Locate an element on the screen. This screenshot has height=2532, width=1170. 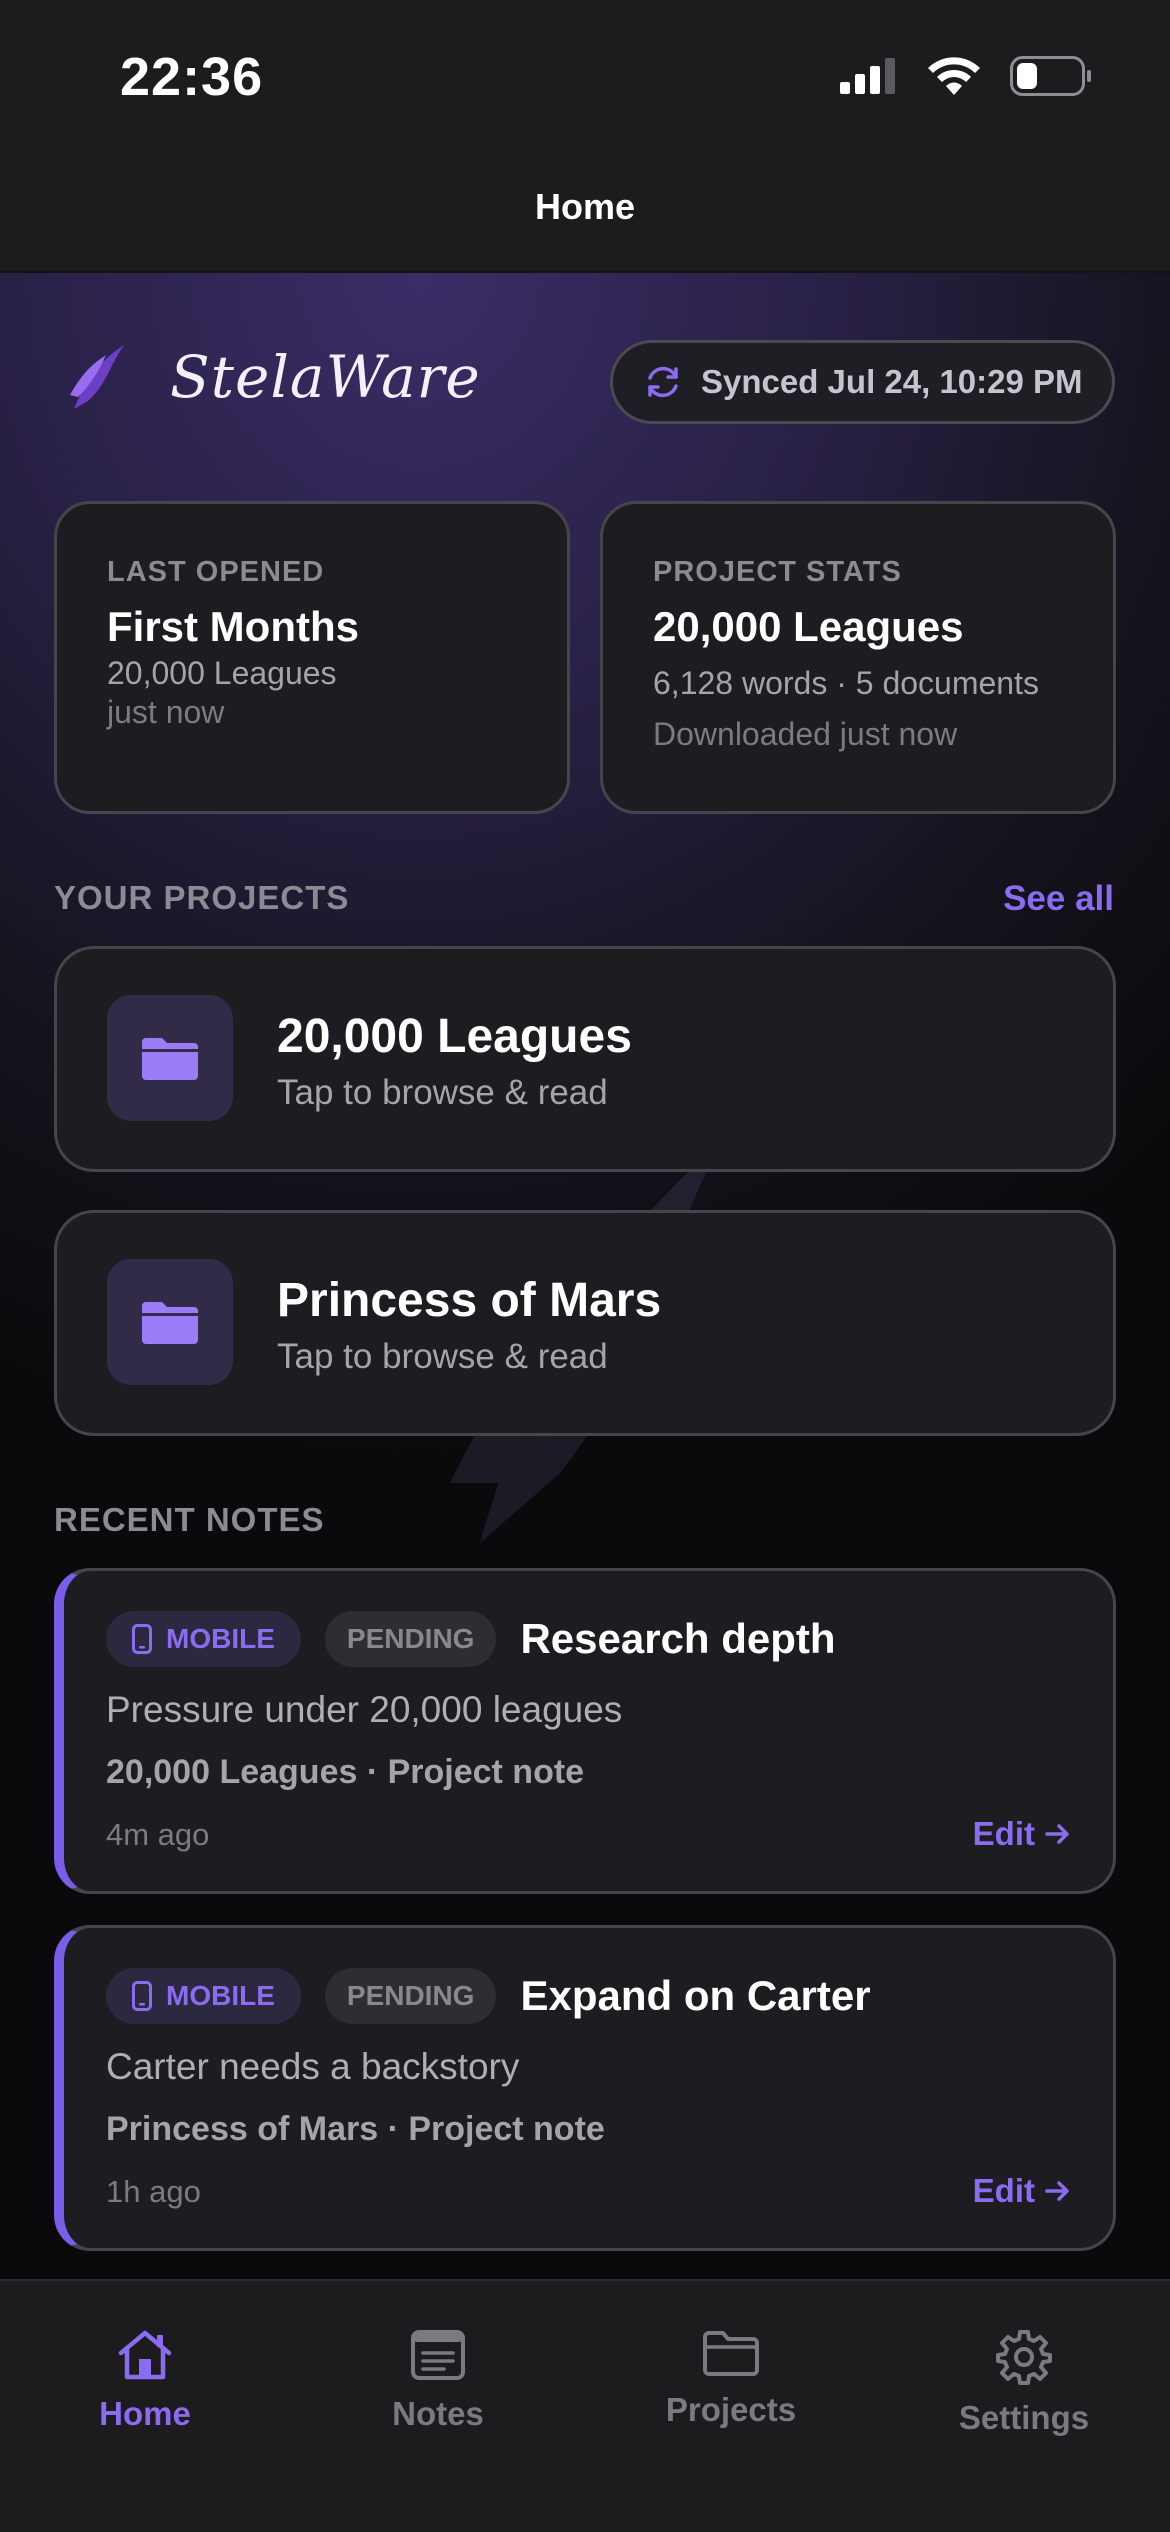
tab-home: Home is located at coordinates (145, 2381).